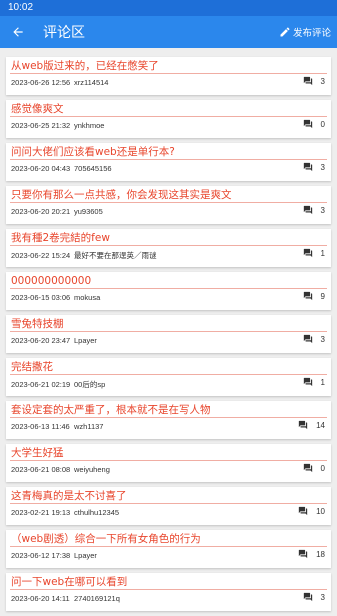 The image size is (337, 616). What do you see at coordinates (322, 296) in the screenshot?
I see `reply-count-value: 9` at bounding box center [322, 296].